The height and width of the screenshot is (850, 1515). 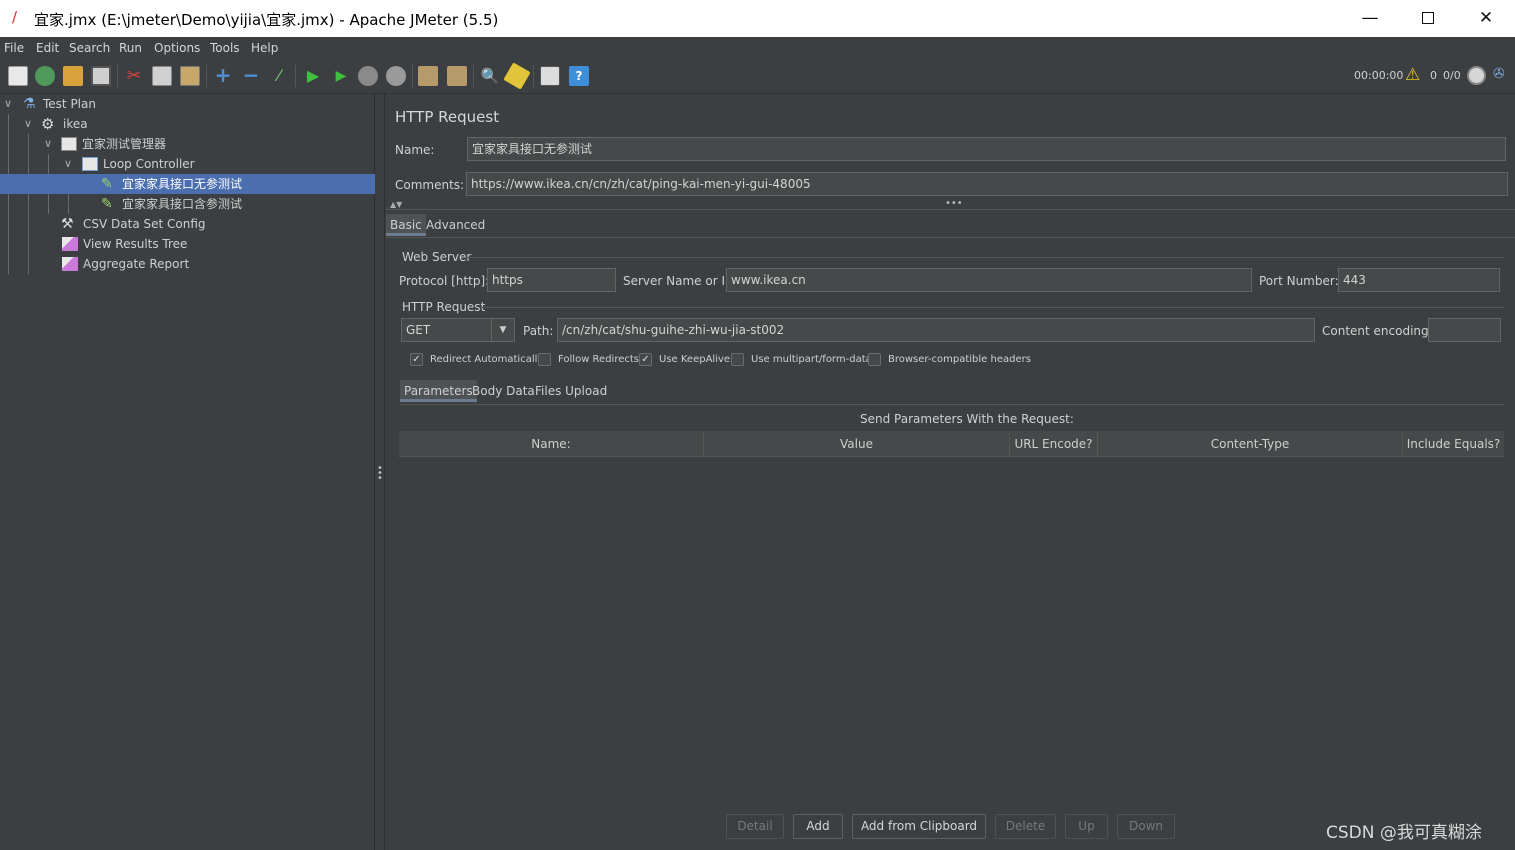 I want to click on close-button: ✕, so click(x=1486, y=18).